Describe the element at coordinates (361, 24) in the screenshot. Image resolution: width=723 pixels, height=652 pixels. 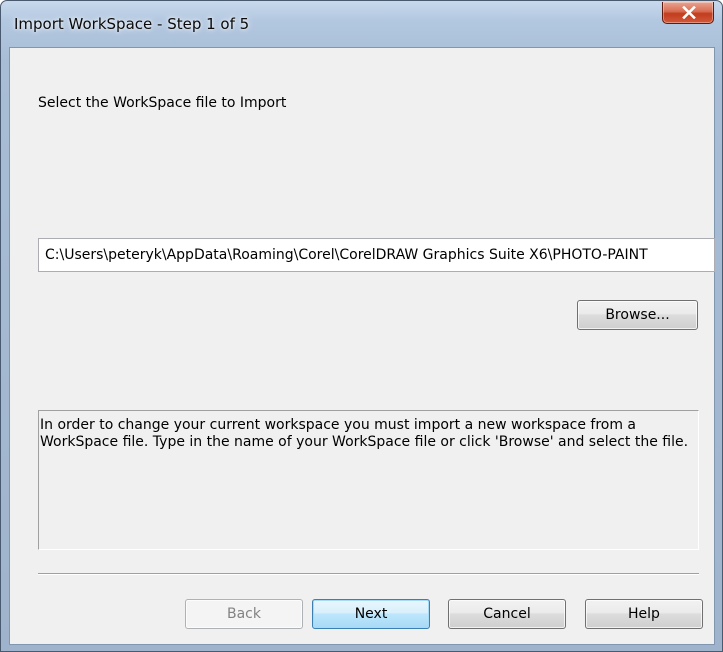
I see `title-bar: Import WorkSpace - Step 1 of 5` at that location.